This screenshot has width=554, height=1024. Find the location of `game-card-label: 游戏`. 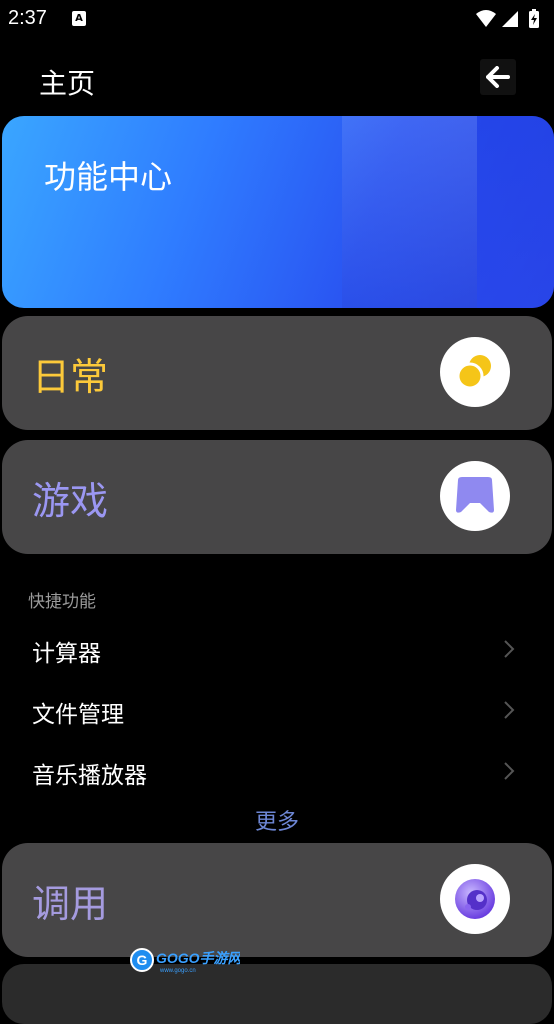

game-card-label: 游戏 is located at coordinates (70, 501).